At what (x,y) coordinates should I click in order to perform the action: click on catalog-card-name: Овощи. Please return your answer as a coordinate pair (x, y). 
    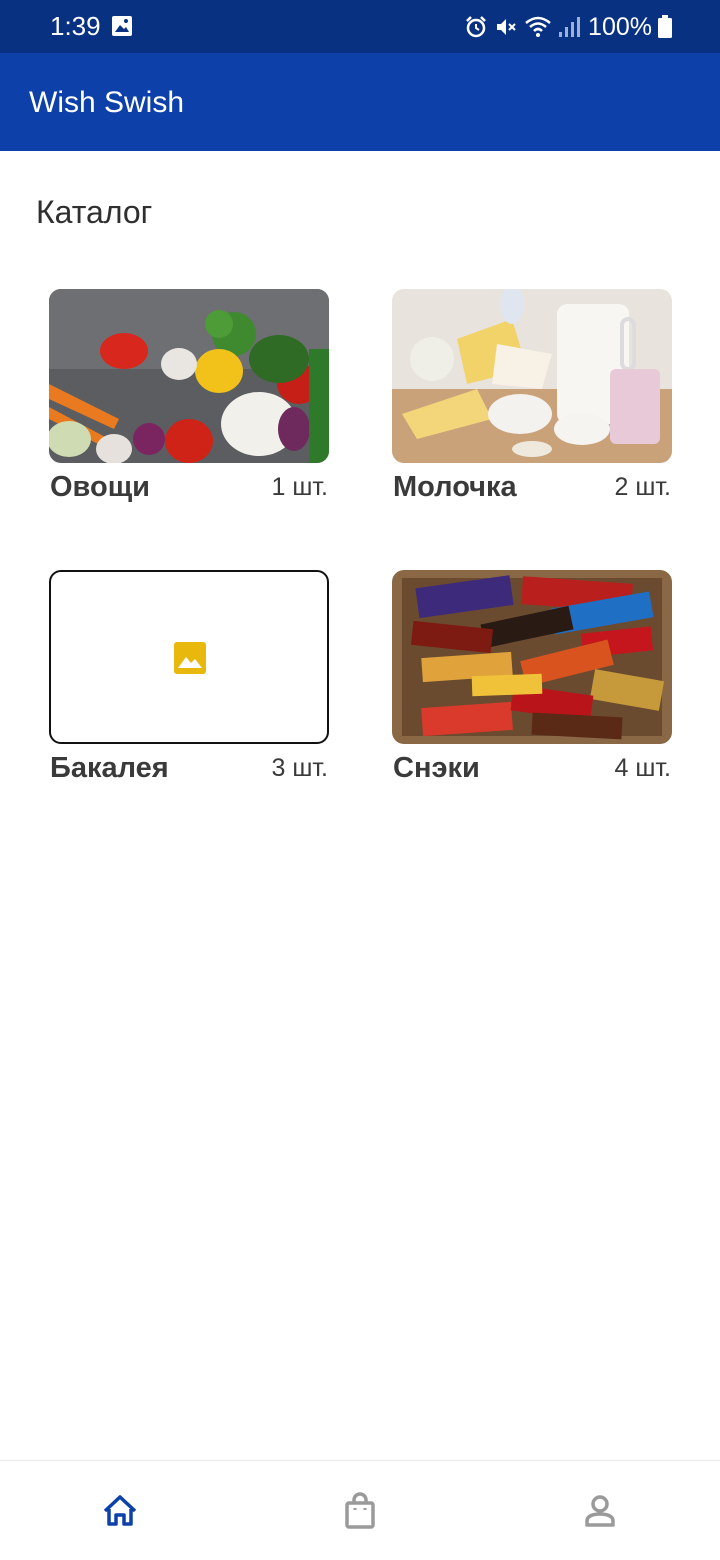
    Looking at the image, I should click on (100, 487).